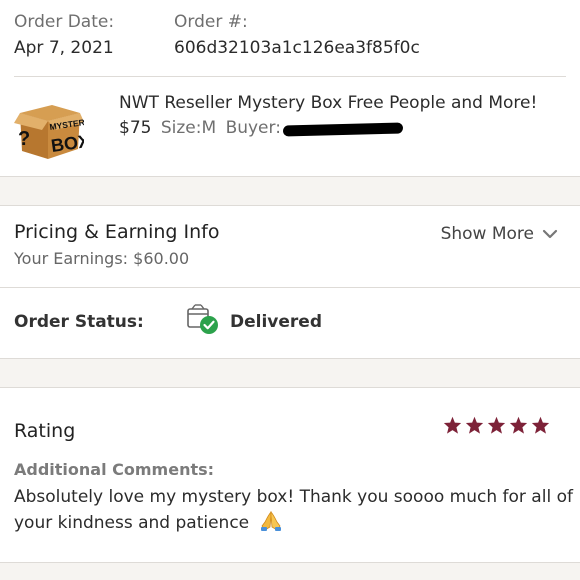  What do you see at coordinates (343, 129) in the screenshot?
I see `buyer-redaction` at bounding box center [343, 129].